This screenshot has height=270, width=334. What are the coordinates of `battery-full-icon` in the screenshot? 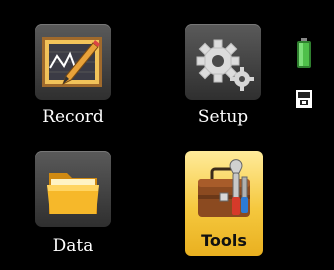 It's located at (304, 53).